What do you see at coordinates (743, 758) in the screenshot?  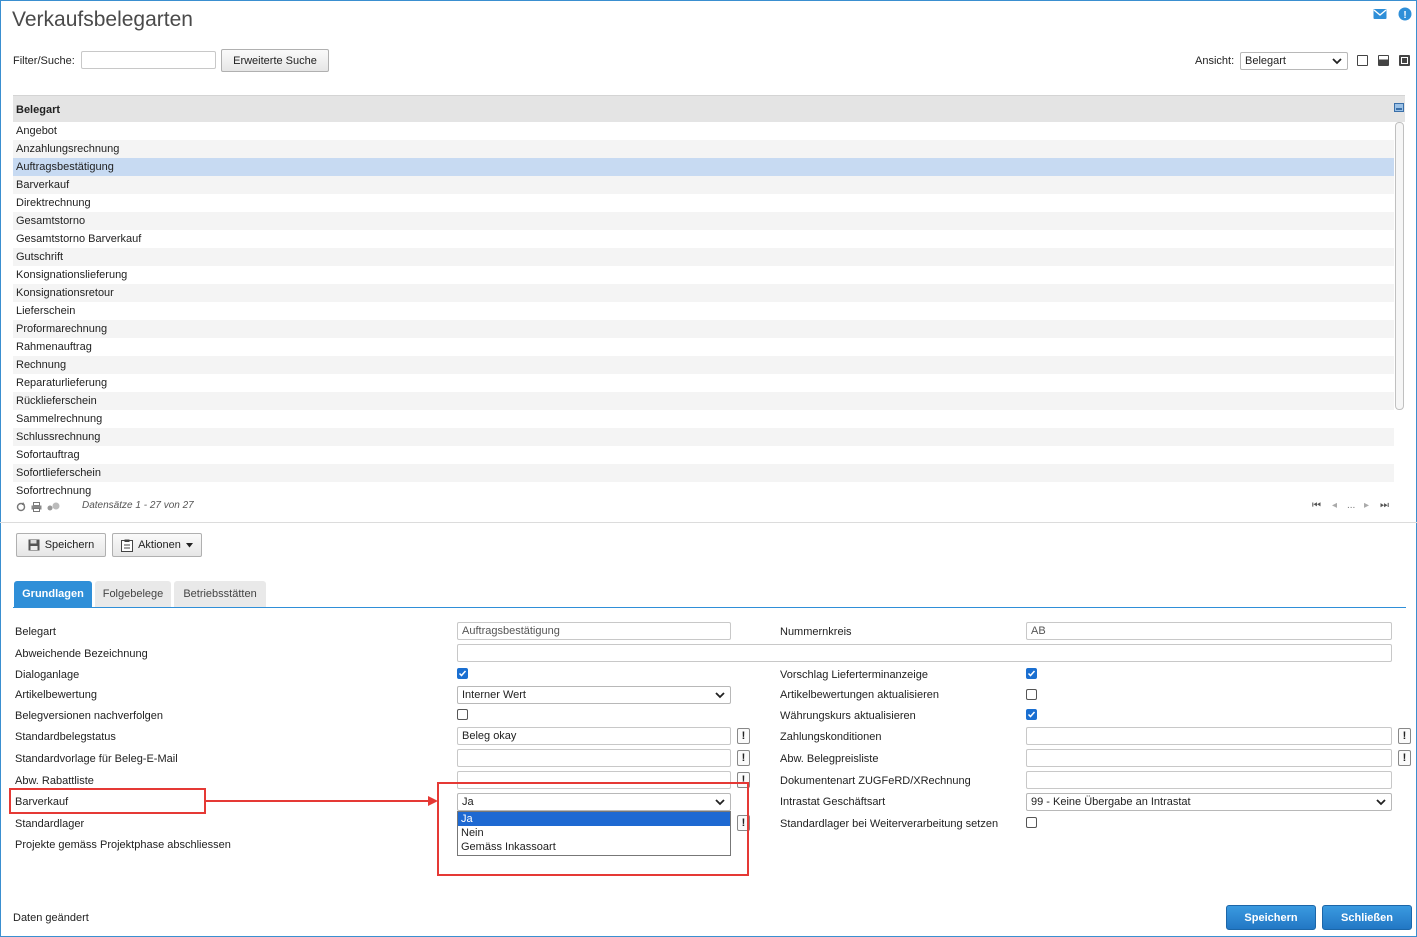 I see `standardvorlage-lookup-button: !` at bounding box center [743, 758].